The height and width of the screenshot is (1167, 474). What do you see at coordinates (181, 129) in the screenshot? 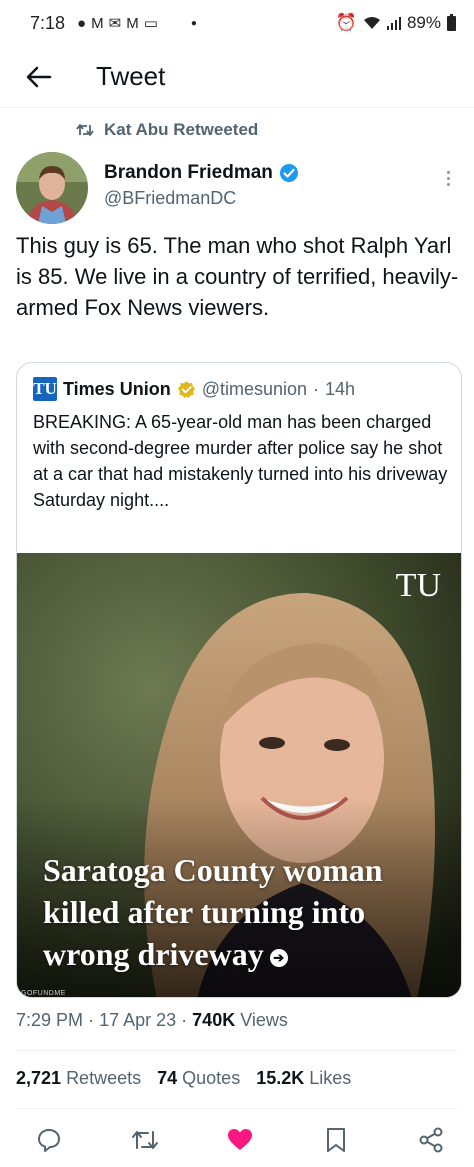
I see `retweet-notice-text: Kat Abu Retweeted` at bounding box center [181, 129].